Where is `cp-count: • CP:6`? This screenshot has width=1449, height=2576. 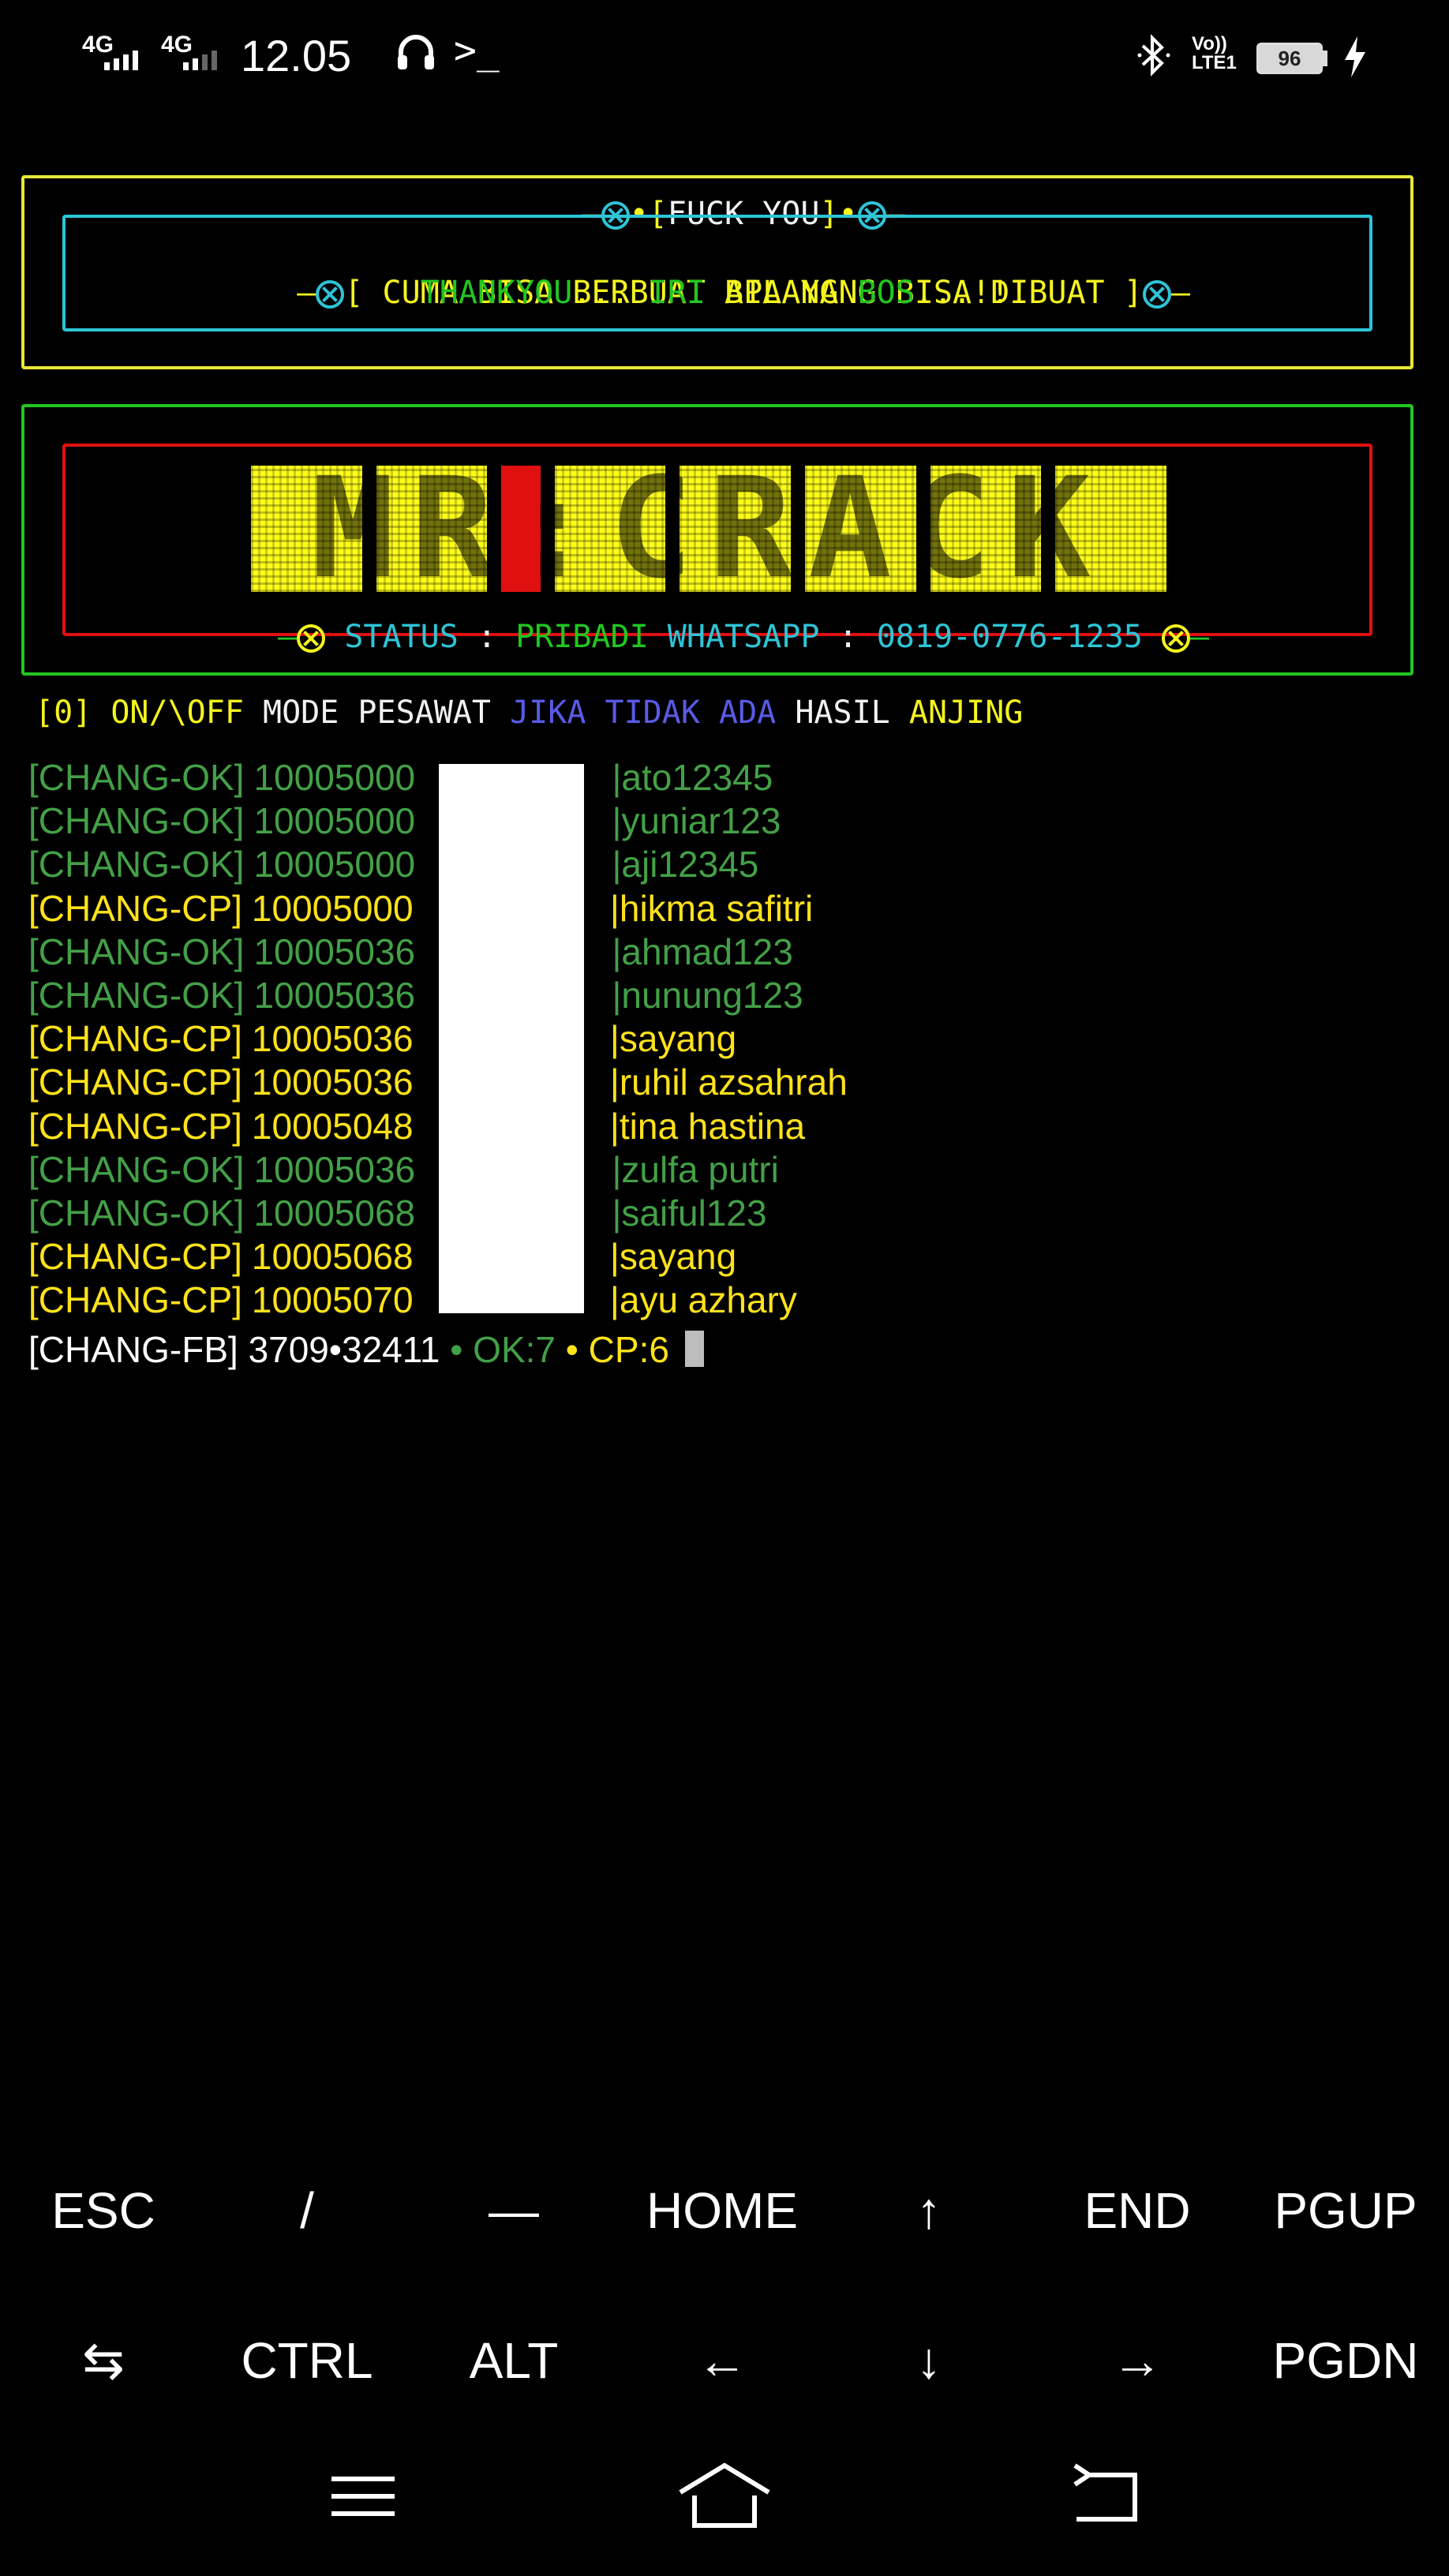
cp-count: • CP:6 is located at coordinates (617, 1350).